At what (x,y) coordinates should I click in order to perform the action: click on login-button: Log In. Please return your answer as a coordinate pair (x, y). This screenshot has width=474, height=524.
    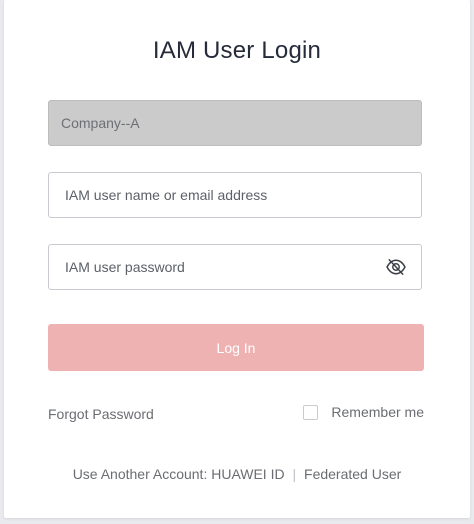
    Looking at the image, I should click on (236, 347).